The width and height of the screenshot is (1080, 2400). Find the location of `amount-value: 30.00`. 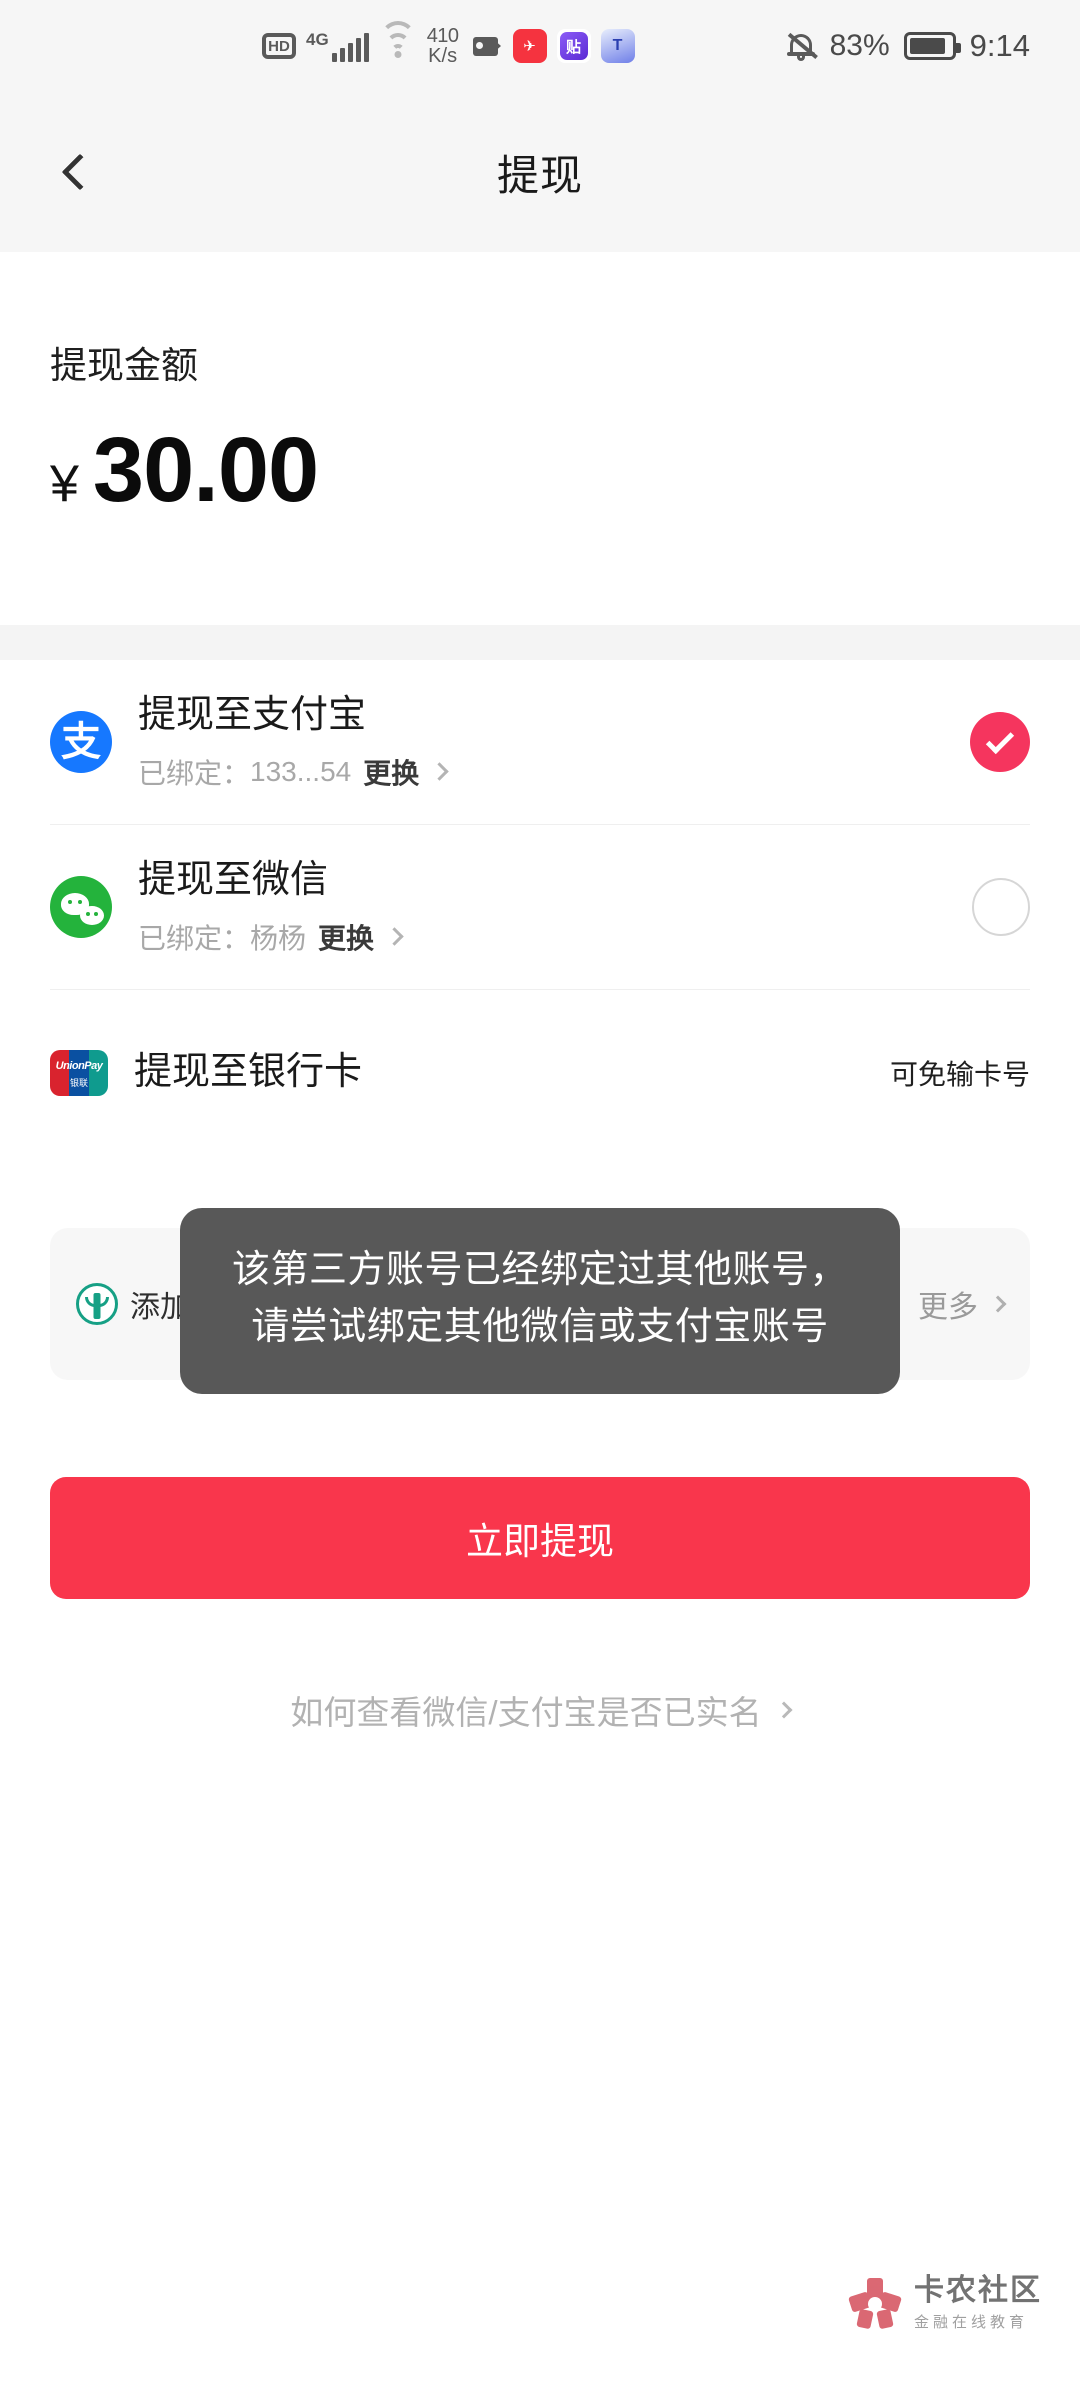

amount-value: 30.00 is located at coordinates (205, 470).